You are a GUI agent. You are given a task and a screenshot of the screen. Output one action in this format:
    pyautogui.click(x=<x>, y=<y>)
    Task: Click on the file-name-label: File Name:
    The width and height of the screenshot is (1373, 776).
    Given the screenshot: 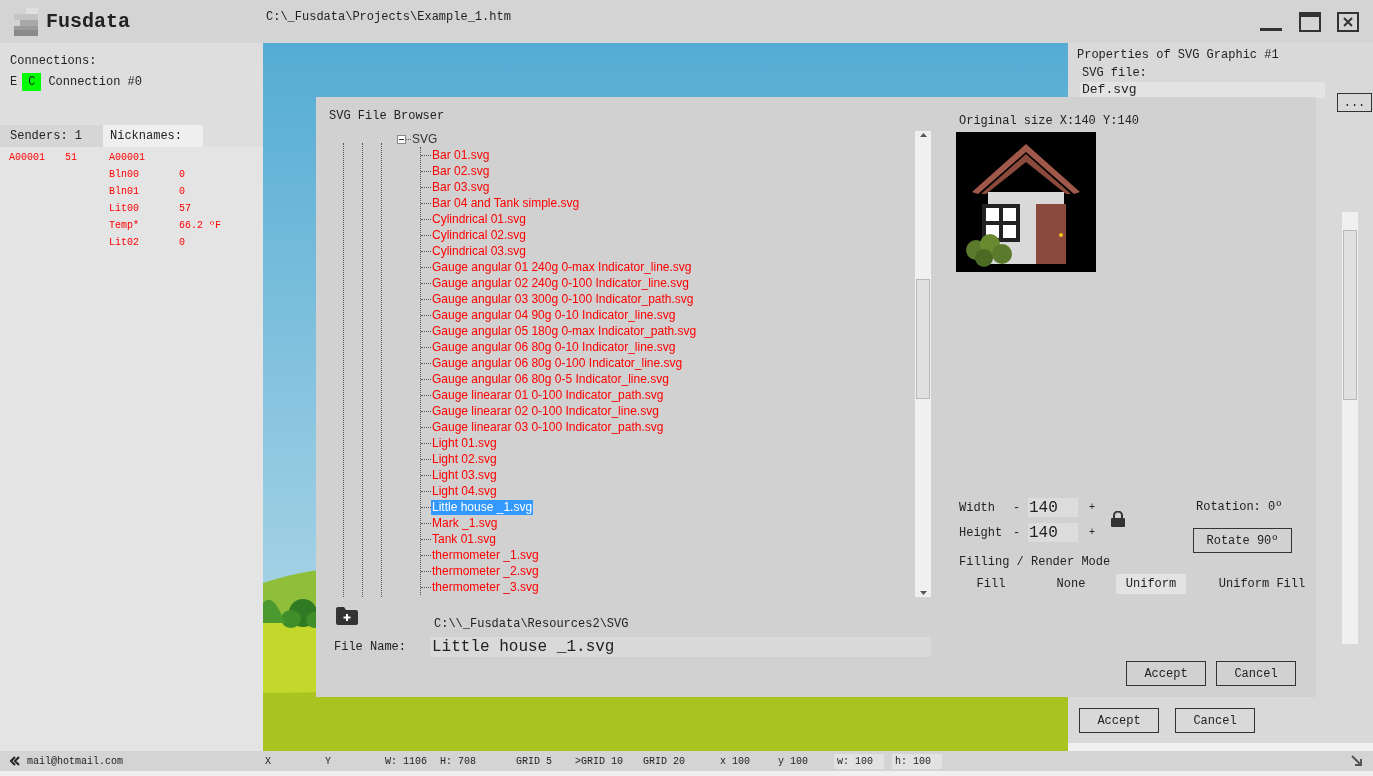 What is the action you would take?
    pyautogui.click(x=370, y=647)
    